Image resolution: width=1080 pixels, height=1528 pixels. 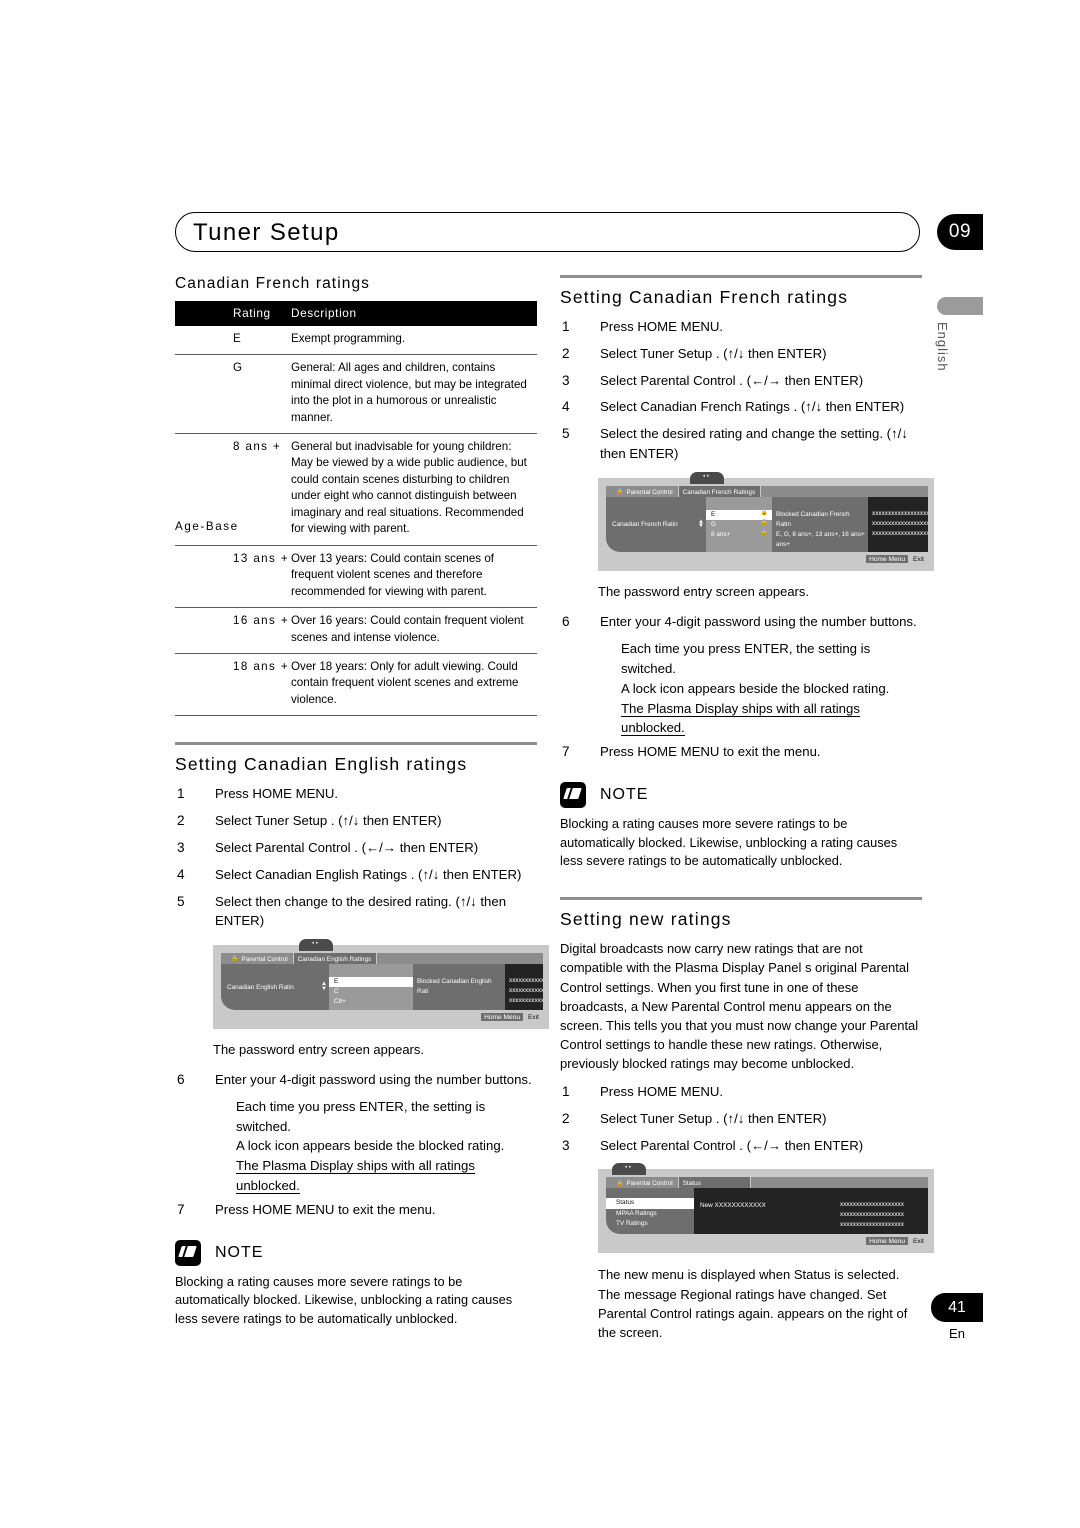 I want to click on step-text: Press HOME MENU to exit the menu., so click(x=325, y=1209).